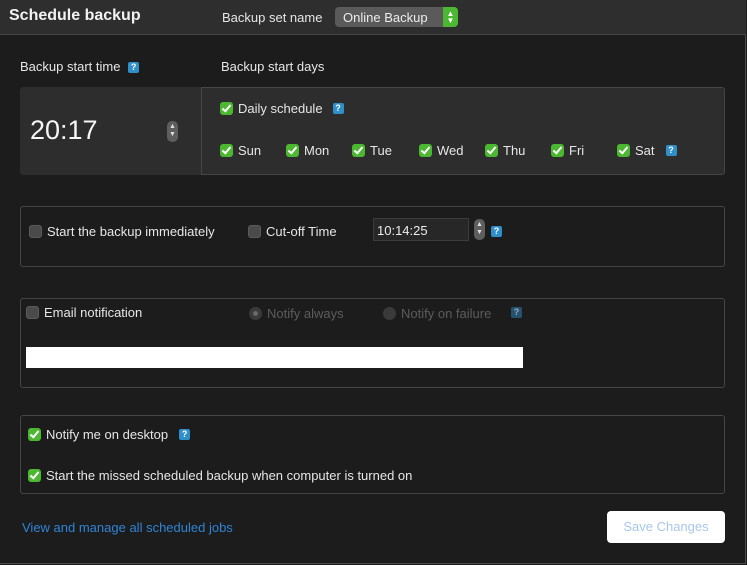 The height and width of the screenshot is (565, 747). I want to click on notify-on-failure-radio: Notify on failure, so click(437, 313).